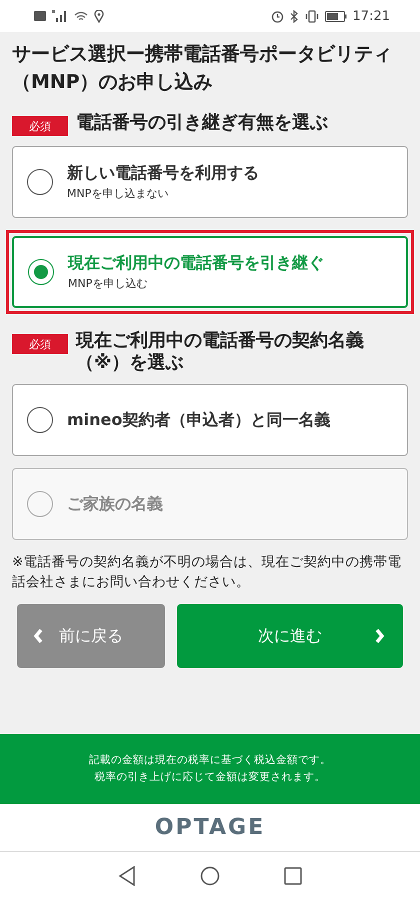 The image size is (420, 900). What do you see at coordinates (335, 16) in the screenshot?
I see `battery-icon` at bounding box center [335, 16].